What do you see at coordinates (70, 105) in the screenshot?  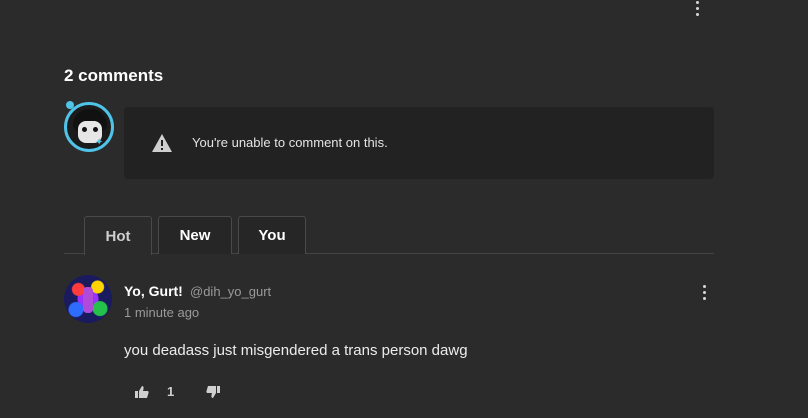 I see `avatar-decoration` at bounding box center [70, 105].